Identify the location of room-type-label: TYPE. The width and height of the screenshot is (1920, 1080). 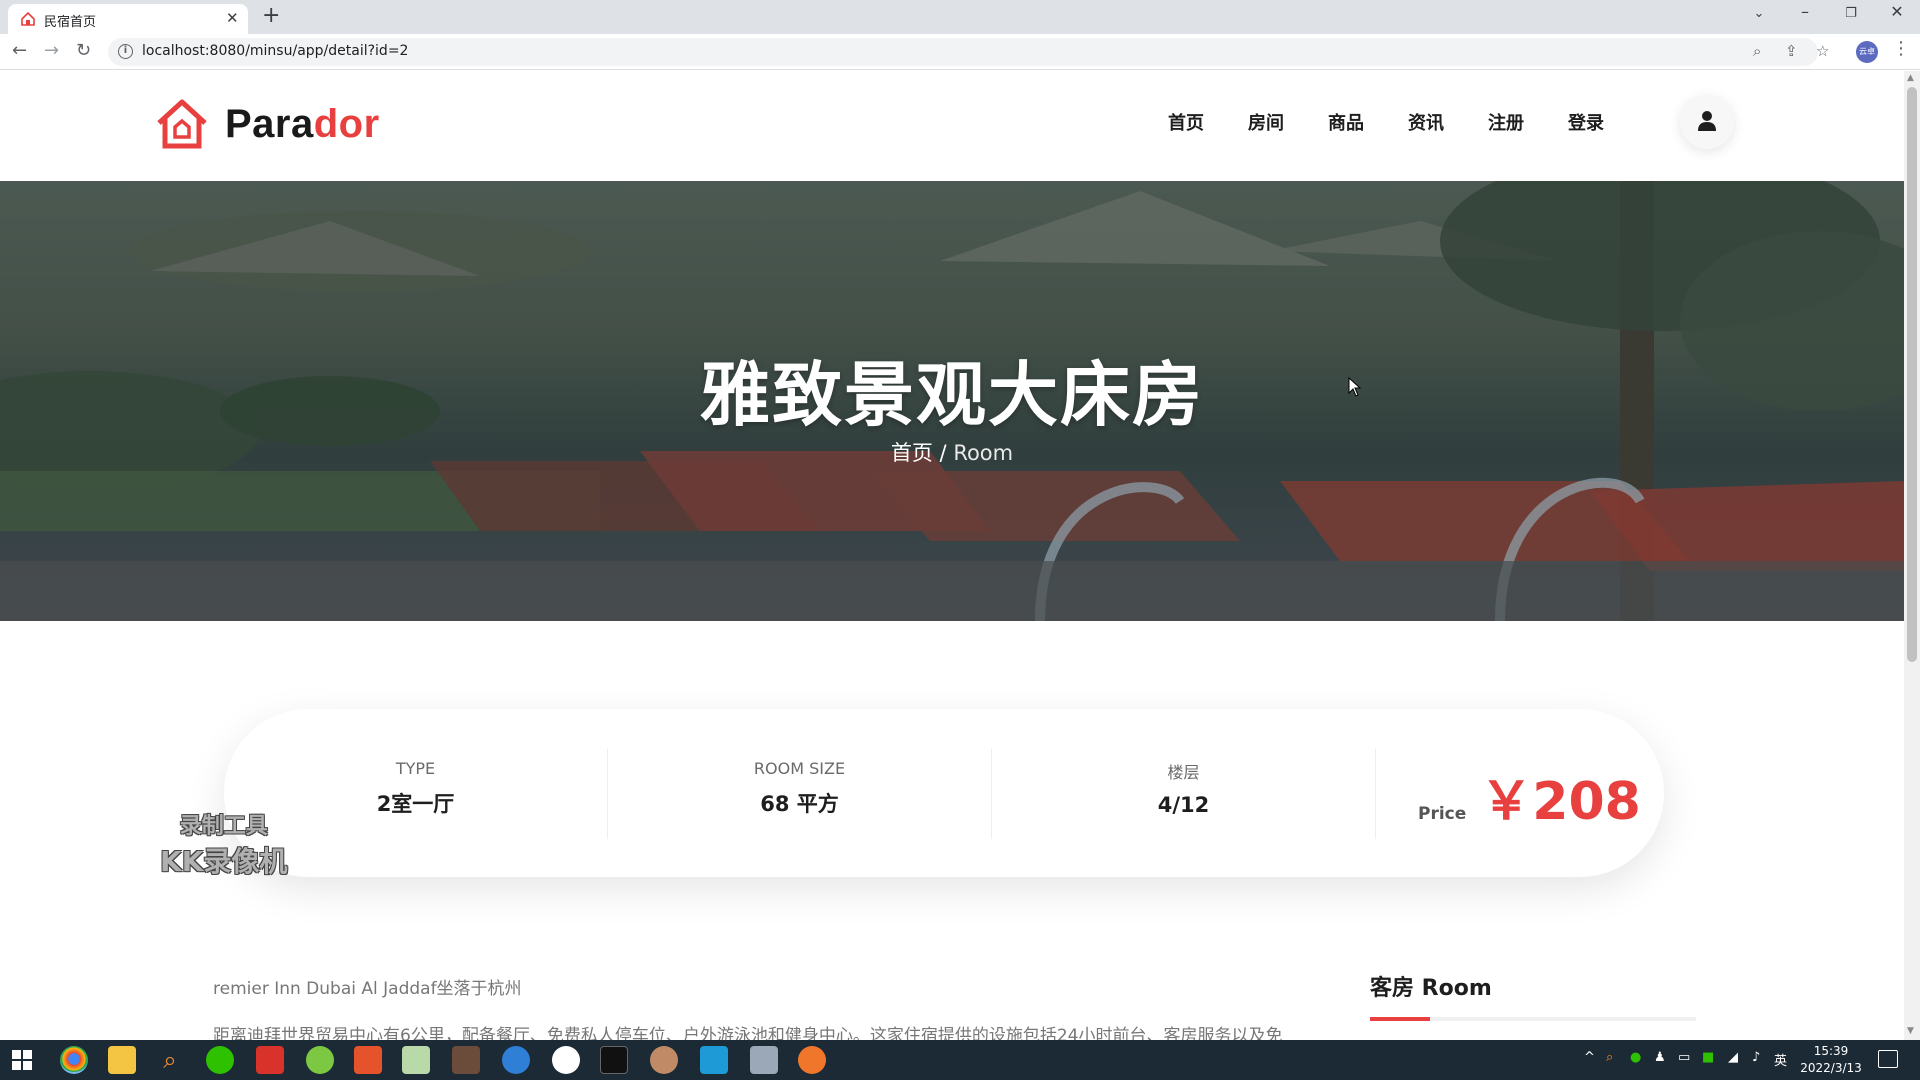
(415, 768).